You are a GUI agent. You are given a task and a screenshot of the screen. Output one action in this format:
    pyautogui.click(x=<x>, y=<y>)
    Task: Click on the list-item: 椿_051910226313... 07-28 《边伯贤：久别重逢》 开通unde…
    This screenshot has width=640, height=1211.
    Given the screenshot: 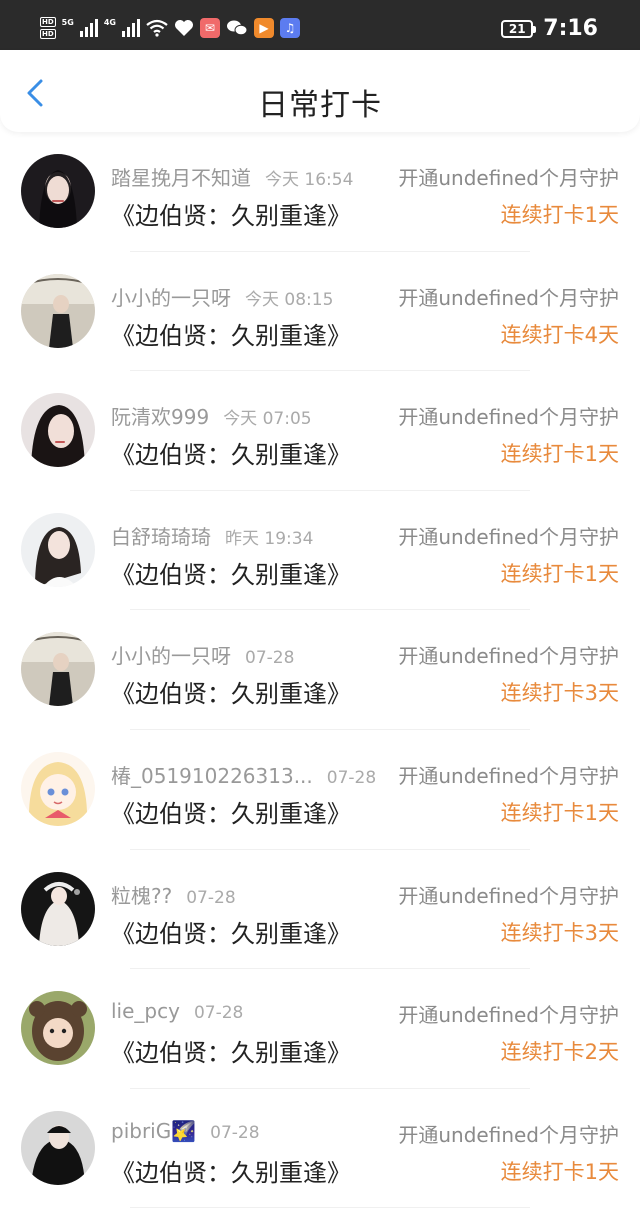 What is the action you would take?
    pyautogui.click(x=320, y=790)
    